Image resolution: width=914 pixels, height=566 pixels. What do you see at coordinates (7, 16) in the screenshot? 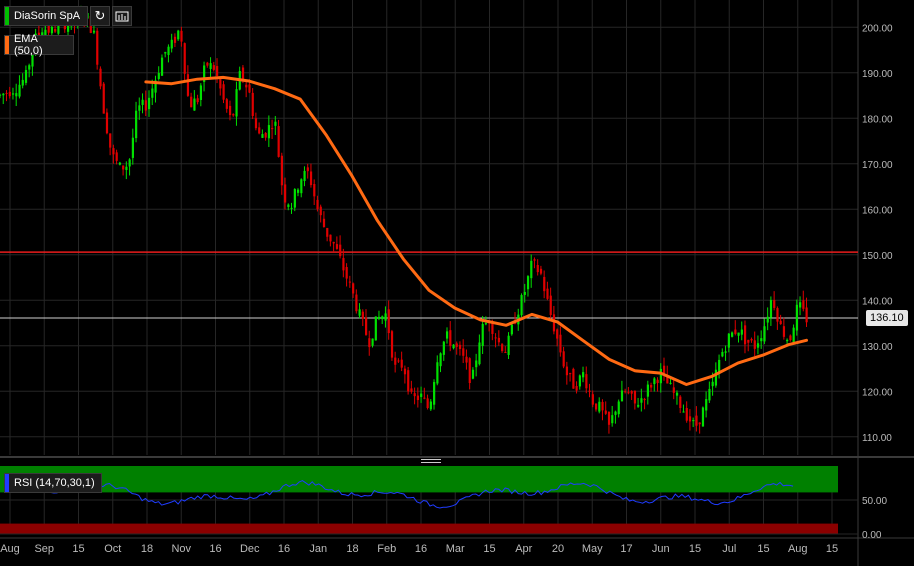
I see `symbol-swatch` at bounding box center [7, 16].